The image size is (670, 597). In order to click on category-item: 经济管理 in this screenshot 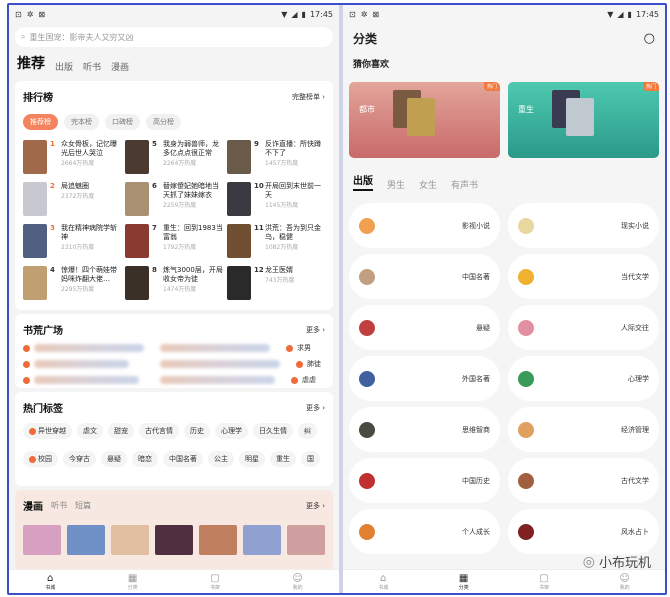, I will do `click(583, 429)`.